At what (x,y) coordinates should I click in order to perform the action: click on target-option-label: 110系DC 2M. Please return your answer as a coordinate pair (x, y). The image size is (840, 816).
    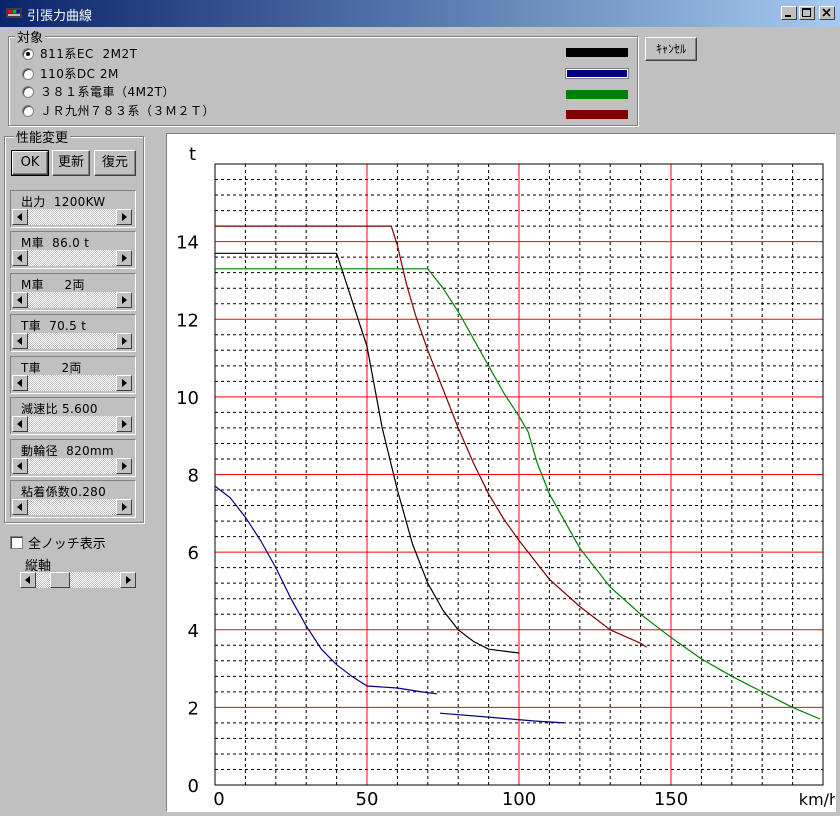
    Looking at the image, I should click on (79, 74).